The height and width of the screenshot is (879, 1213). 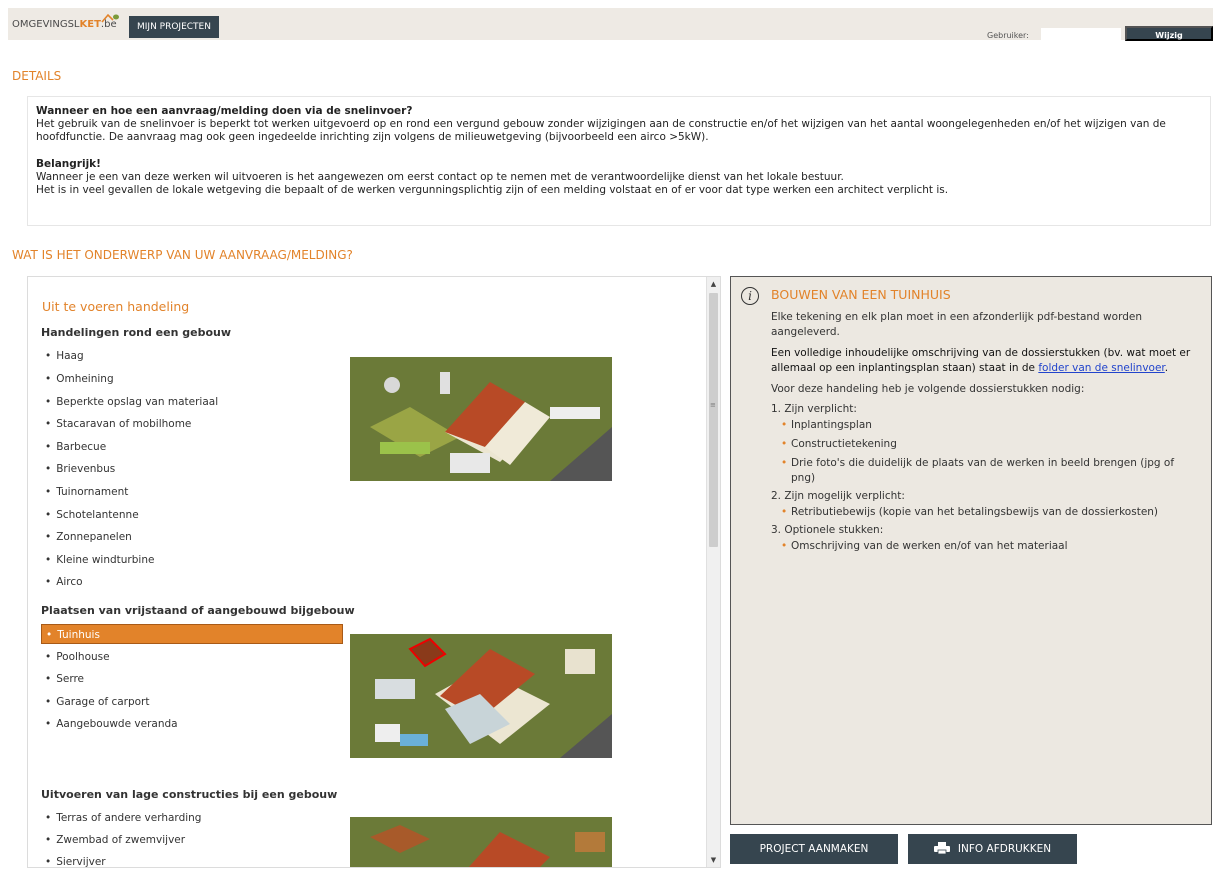 What do you see at coordinates (713, 420) in the screenshot?
I see `scroll-thumb` at bounding box center [713, 420].